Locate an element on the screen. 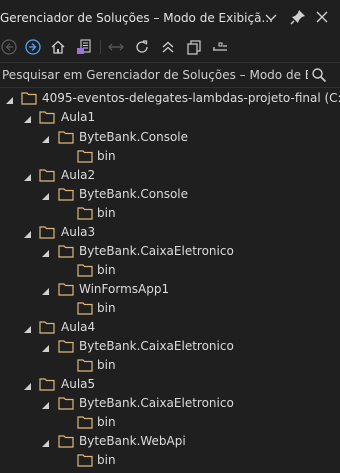  switch-views-icon is located at coordinates (84, 47).